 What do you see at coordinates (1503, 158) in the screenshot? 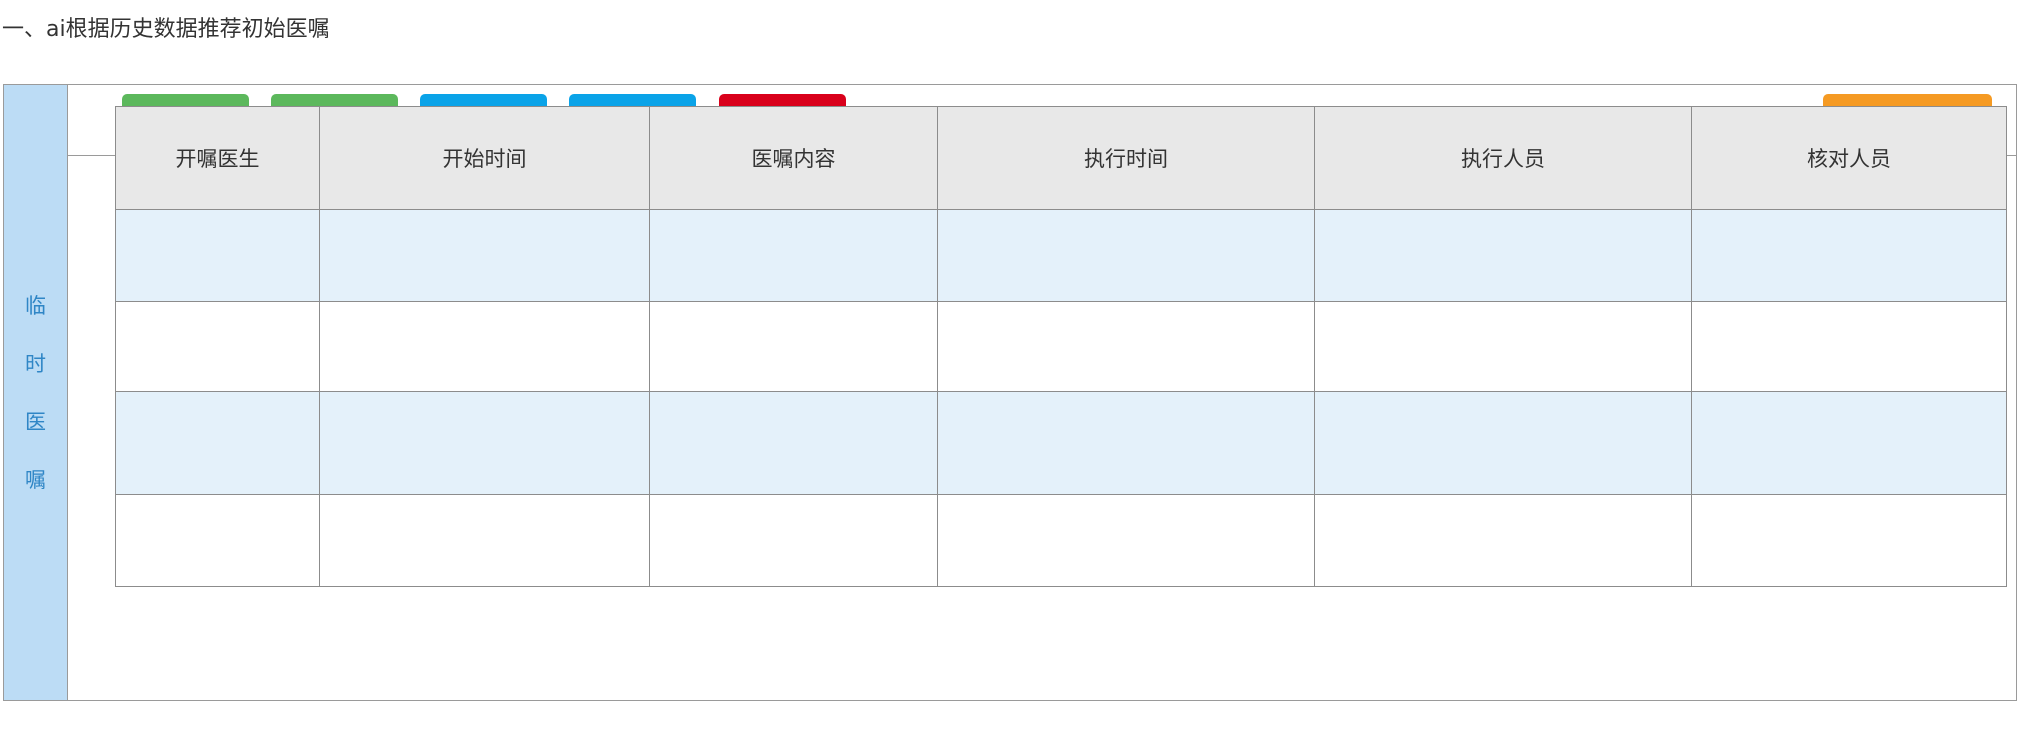
I see `column-header-executor: 执行人员` at bounding box center [1503, 158].